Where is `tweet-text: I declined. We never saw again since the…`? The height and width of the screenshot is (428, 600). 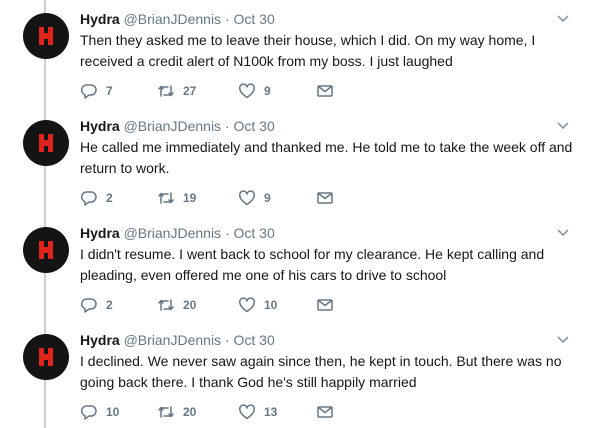
tweet-text: I declined. We never saw again since the… is located at coordinates (321, 371).